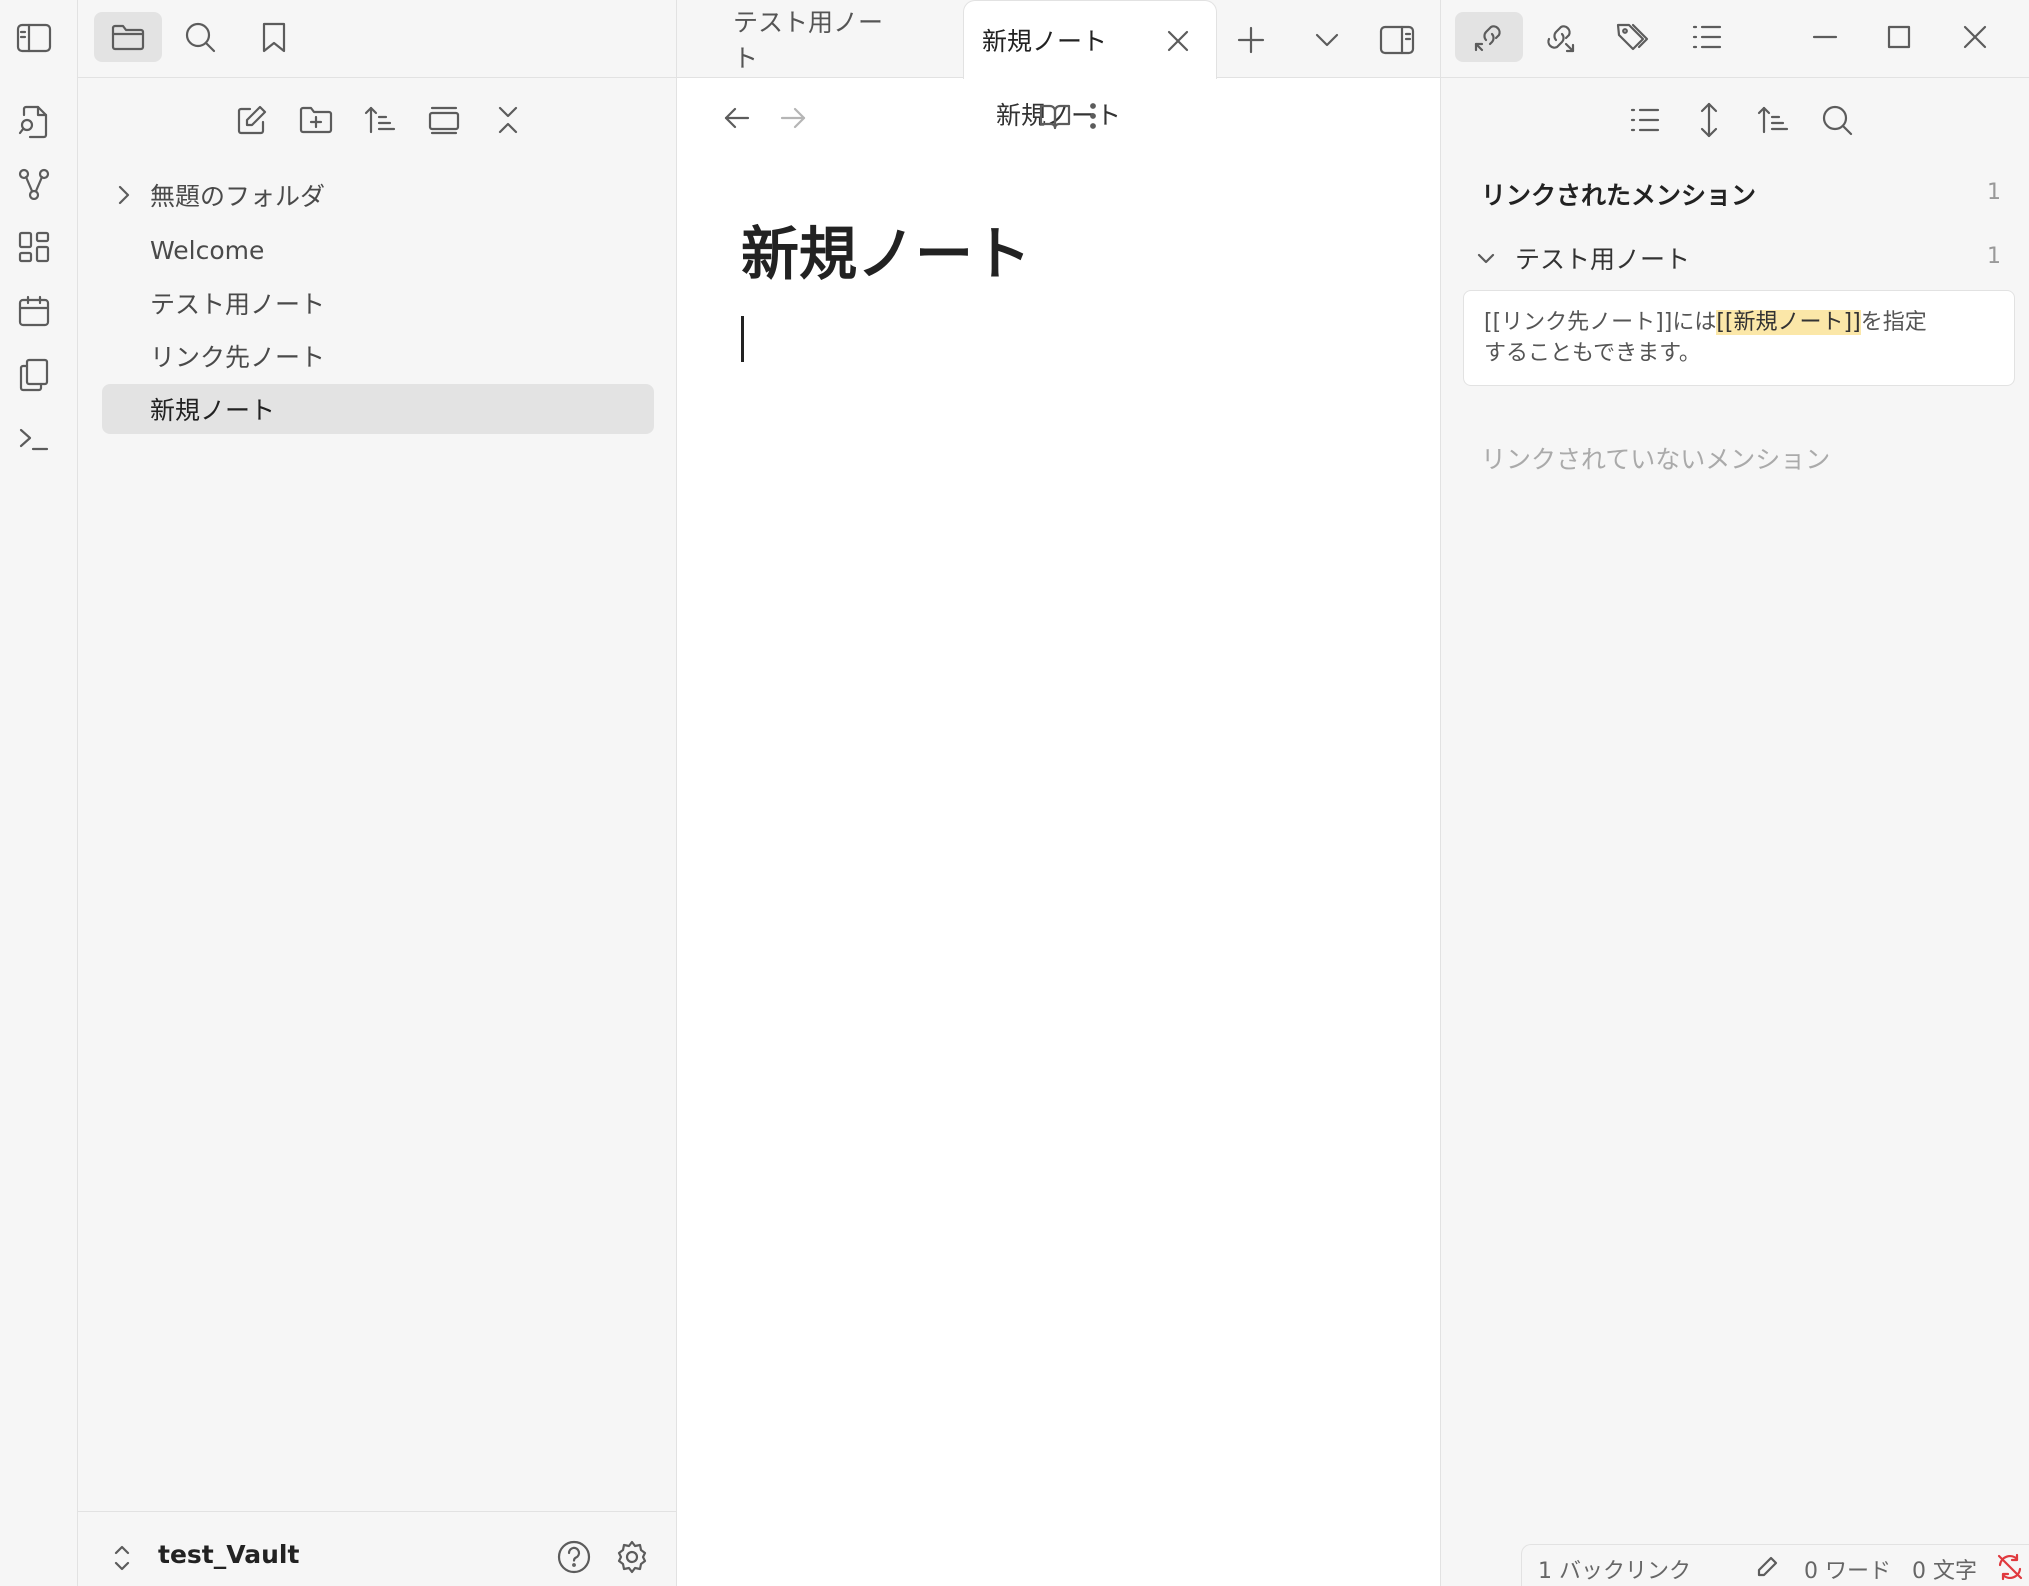 This screenshot has width=2029, height=1586. What do you see at coordinates (274, 37) in the screenshot?
I see `bookmark-icon` at bounding box center [274, 37].